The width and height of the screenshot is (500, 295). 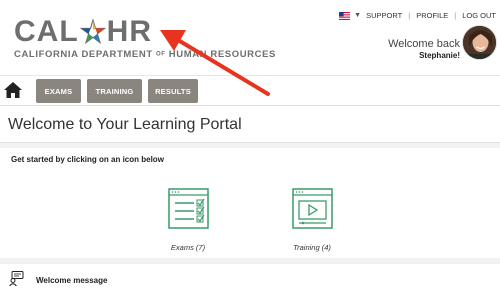 I want to click on get-started-prompt: Get started by clicking on an icon below, so click(x=87, y=159).